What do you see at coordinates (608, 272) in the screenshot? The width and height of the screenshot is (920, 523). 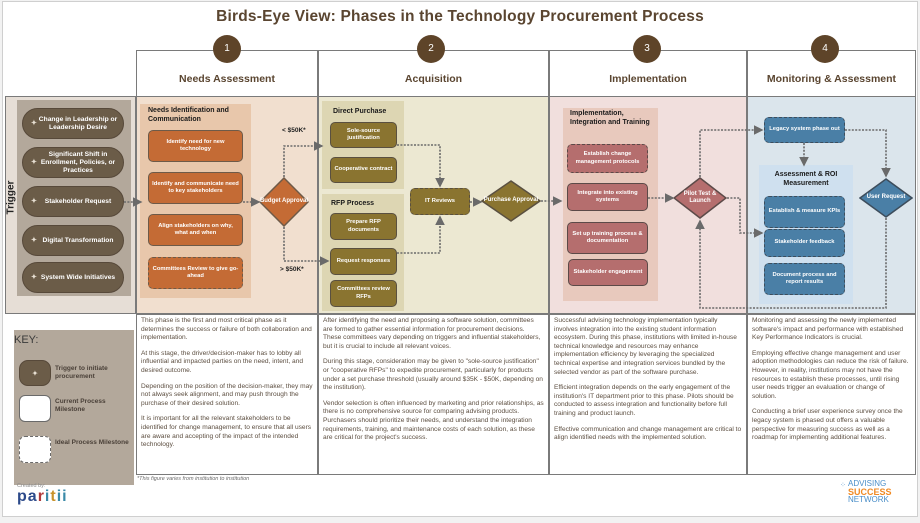 I see `implementation-step: Stakeholder engagement` at bounding box center [608, 272].